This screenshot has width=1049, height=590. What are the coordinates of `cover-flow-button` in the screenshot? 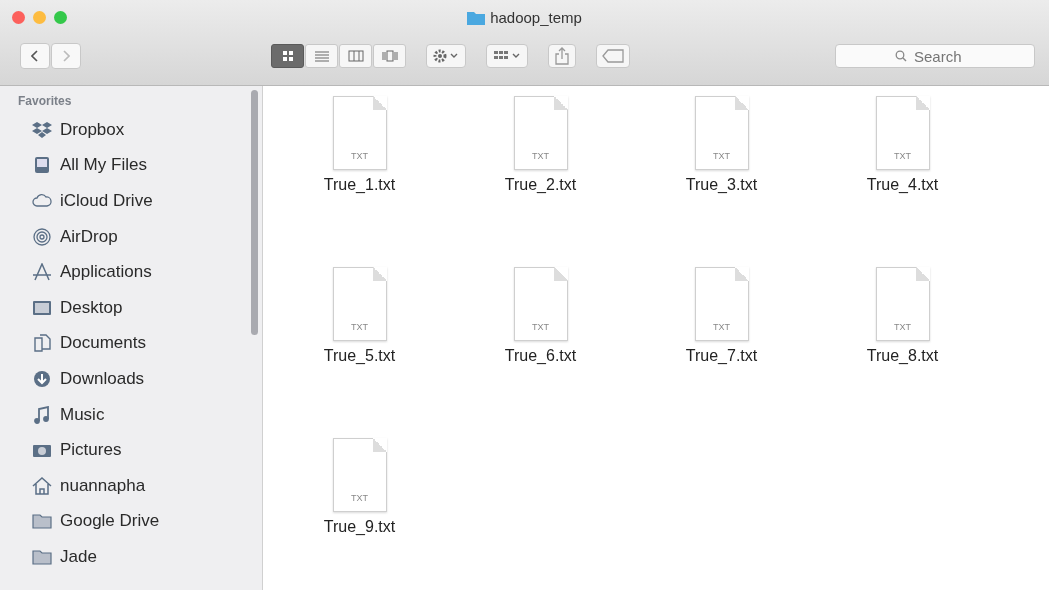 It's located at (389, 56).